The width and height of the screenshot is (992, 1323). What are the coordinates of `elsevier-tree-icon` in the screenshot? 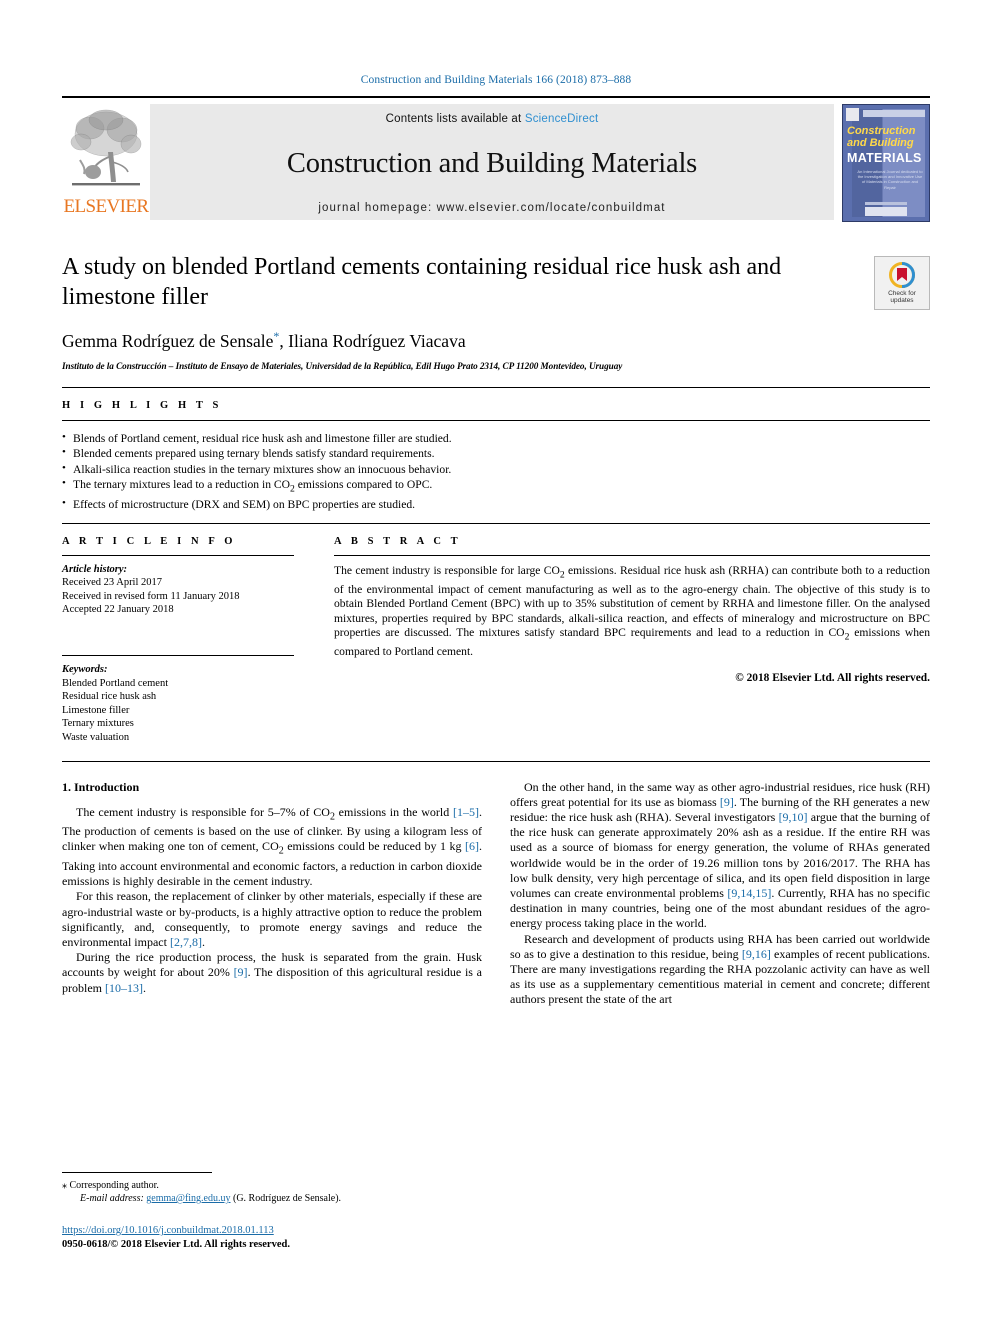 It's located at (106, 147).